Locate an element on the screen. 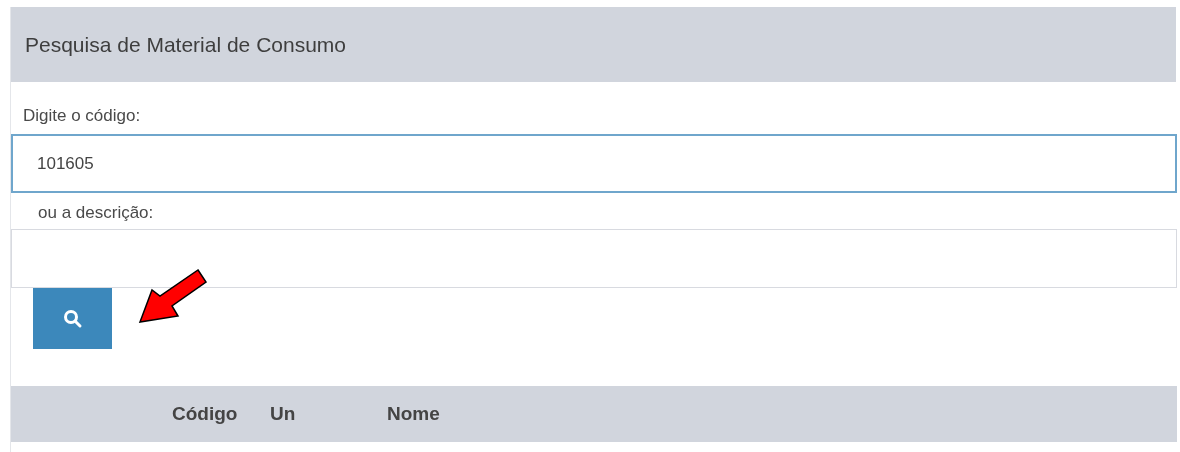 The height and width of the screenshot is (452, 1180). column-header: Nome is located at coordinates (414, 414).